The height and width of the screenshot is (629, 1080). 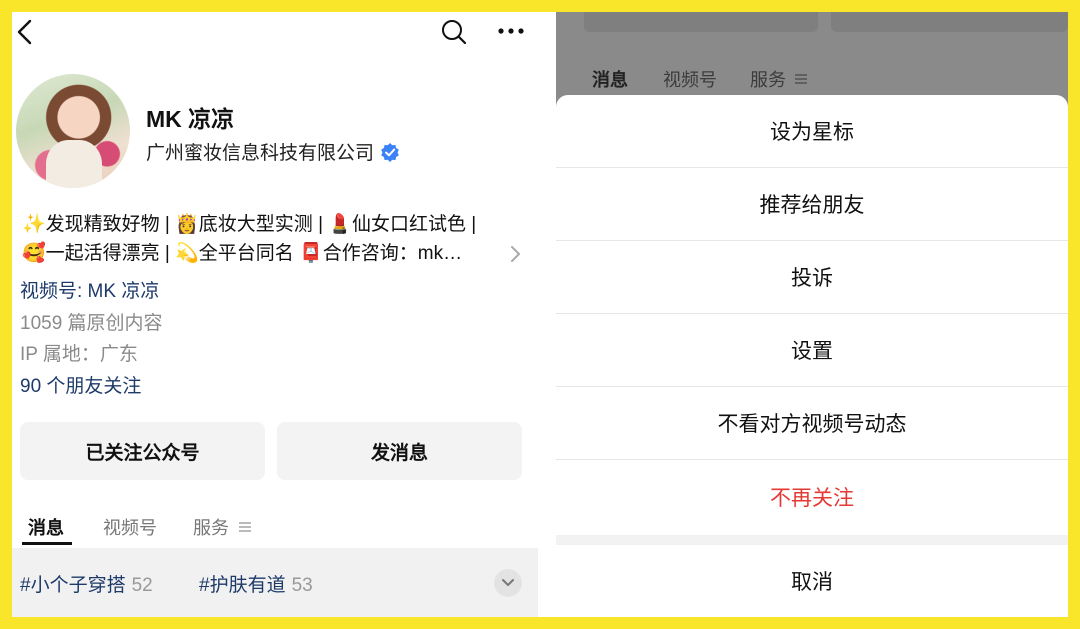 I want to click on topic-tag-bar: #小个子穿搭 52 #护肤有道 53, so click(x=275, y=582).